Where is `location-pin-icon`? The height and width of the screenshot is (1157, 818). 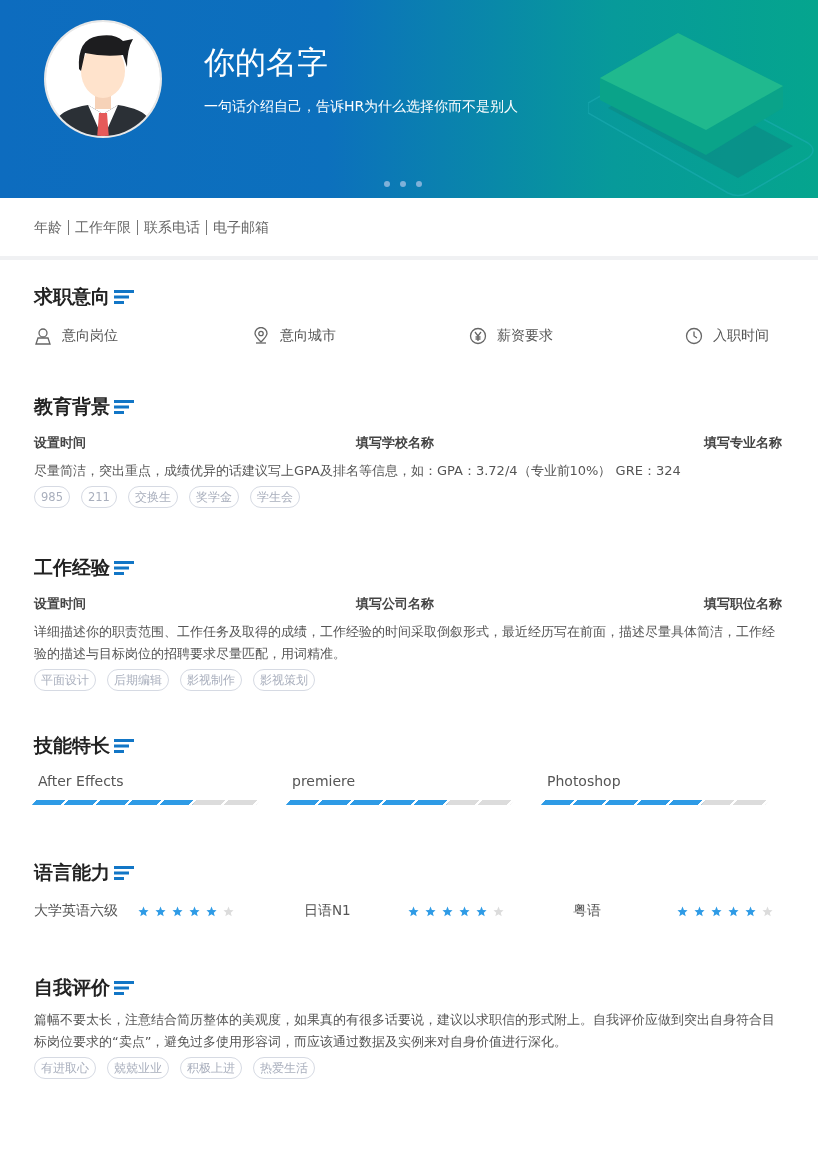
location-pin-icon is located at coordinates (261, 336).